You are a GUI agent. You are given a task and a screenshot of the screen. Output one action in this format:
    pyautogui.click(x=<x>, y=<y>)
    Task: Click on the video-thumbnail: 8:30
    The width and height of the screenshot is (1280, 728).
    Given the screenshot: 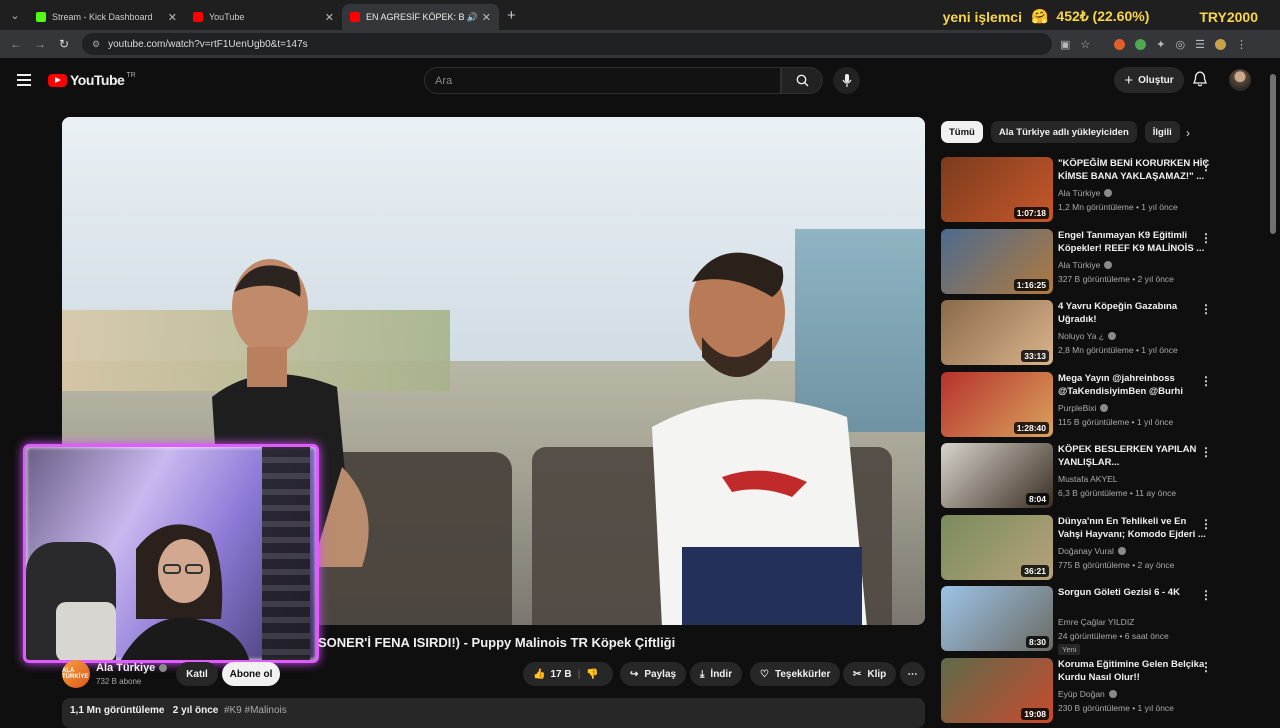 What is the action you would take?
    pyautogui.click(x=997, y=618)
    